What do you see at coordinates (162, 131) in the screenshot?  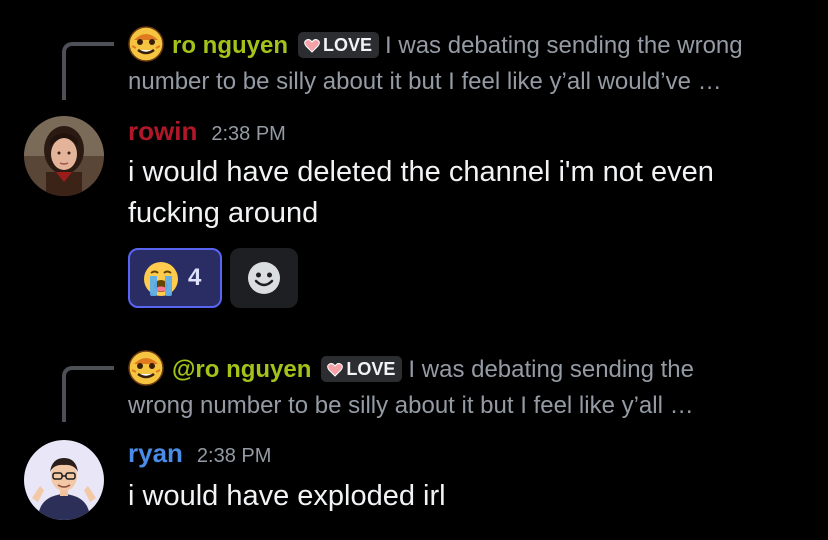 I see `username-rowin: rowin` at bounding box center [162, 131].